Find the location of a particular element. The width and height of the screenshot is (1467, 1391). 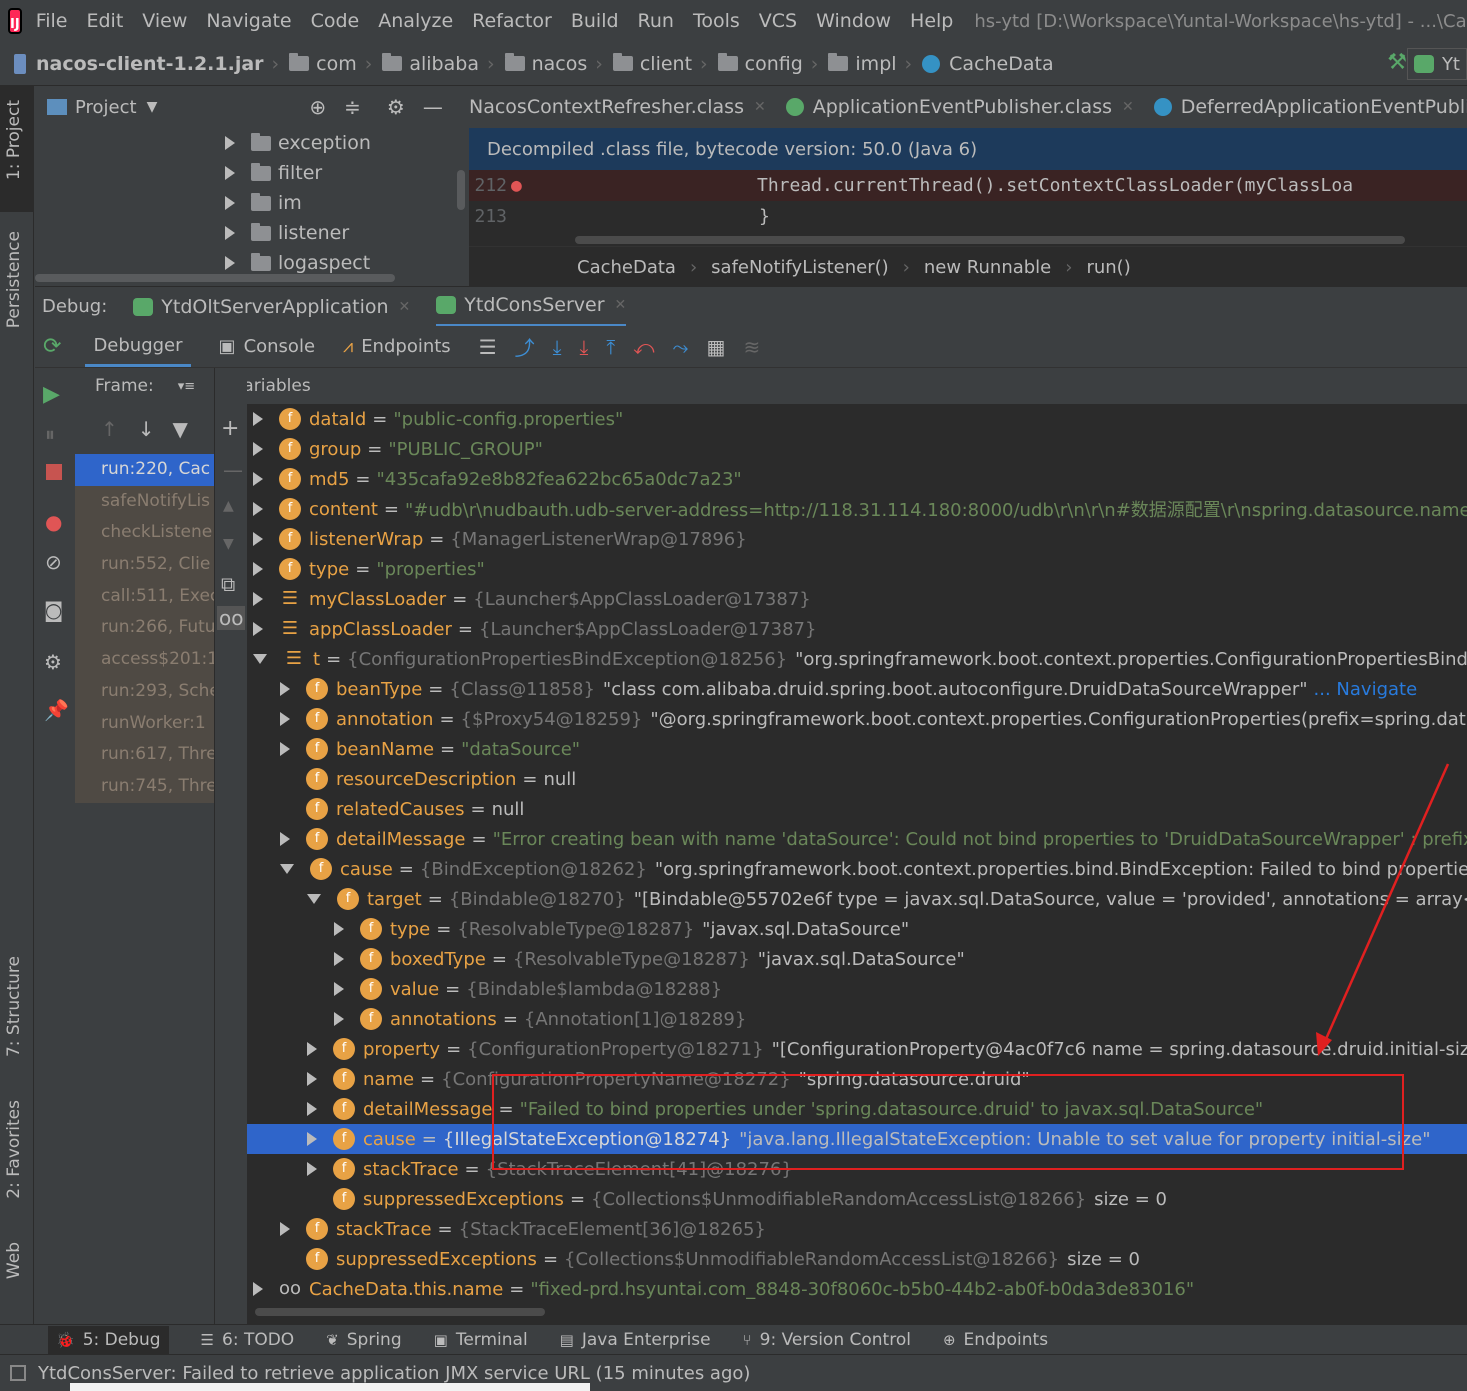

editor-breadcrumb-item: new Runnable is located at coordinates (987, 267).